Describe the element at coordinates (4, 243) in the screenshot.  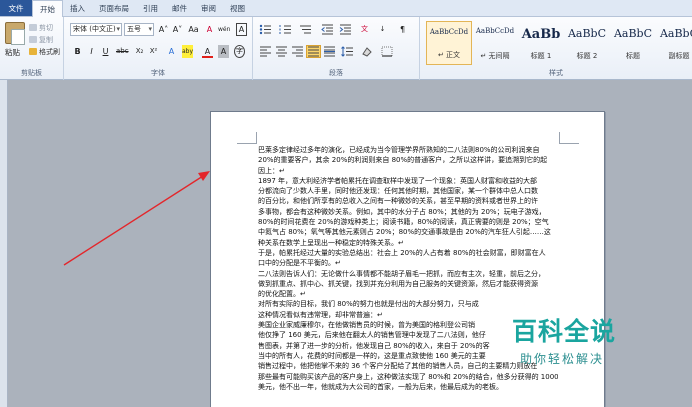
I see `vertical-ruler` at that location.